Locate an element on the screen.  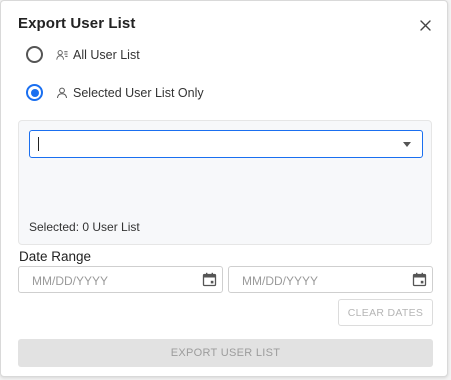
date-range-label: Date Range is located at coordinates (55, 256).